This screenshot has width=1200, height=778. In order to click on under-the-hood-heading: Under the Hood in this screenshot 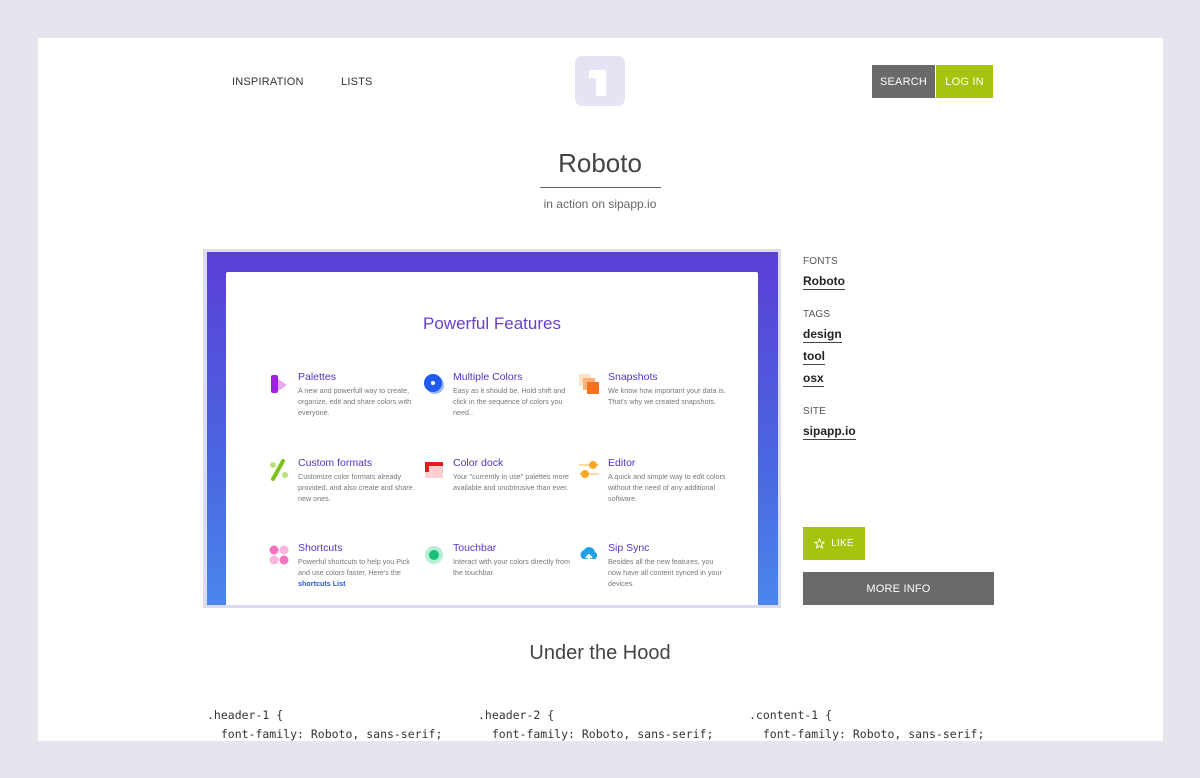, I will do `click(600, 653)`.